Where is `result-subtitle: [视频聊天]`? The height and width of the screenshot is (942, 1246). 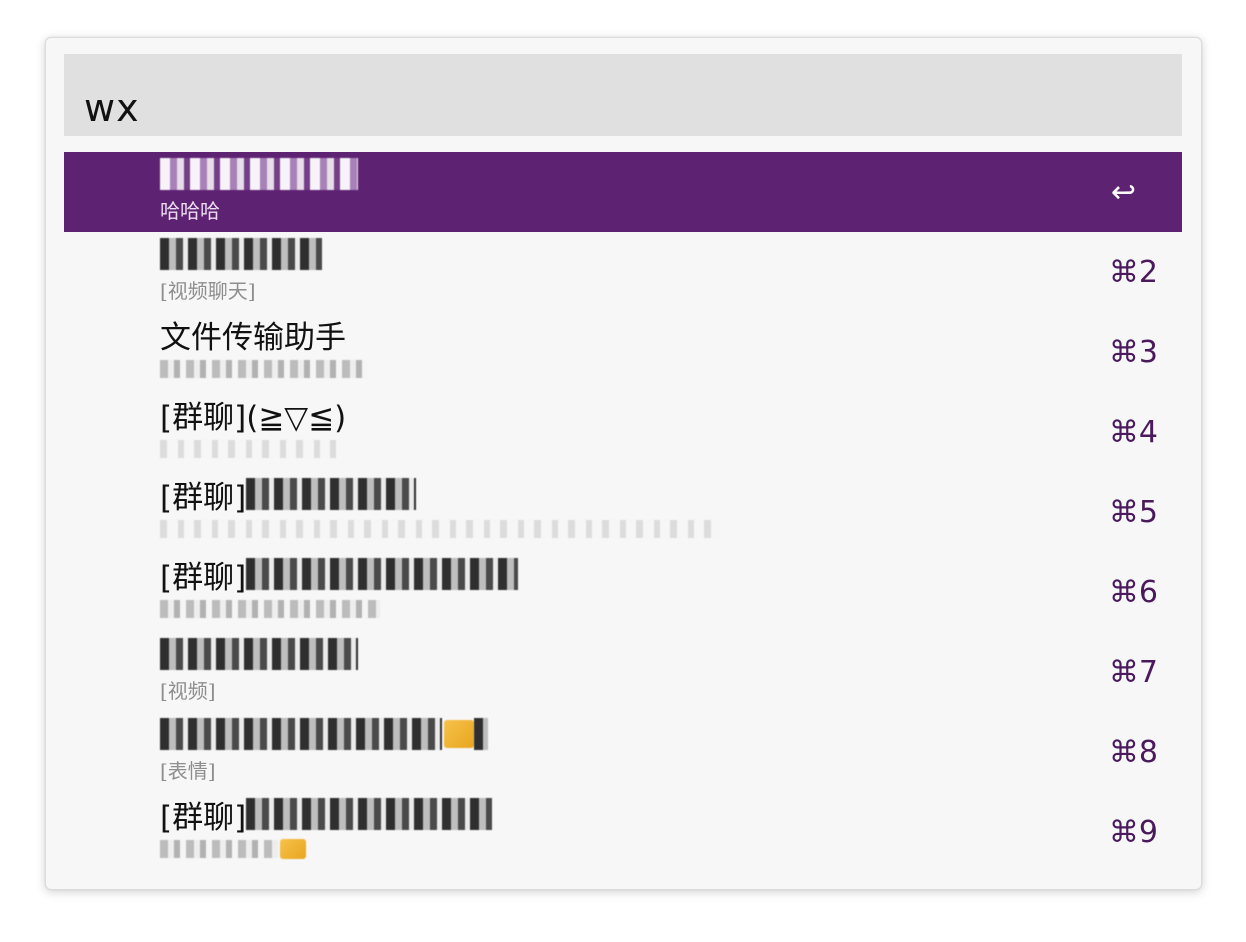 result-subtitle: [视频聊天] is located at coordinates (208, 290).